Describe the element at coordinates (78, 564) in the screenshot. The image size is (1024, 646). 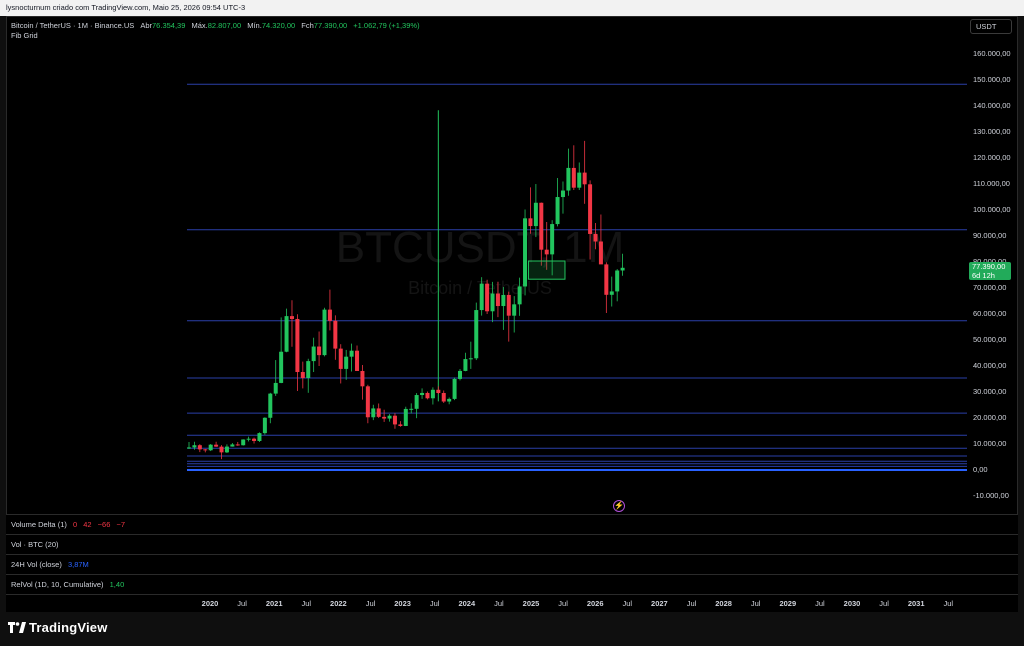
I see `pane-value: 3,87M` at that location.